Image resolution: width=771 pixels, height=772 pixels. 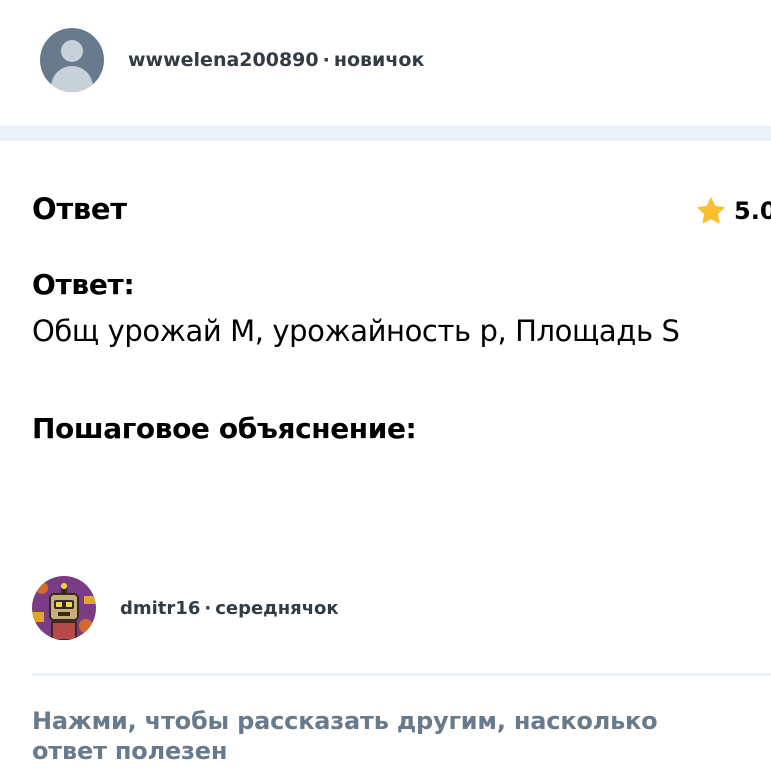 I want to click on avatar-head-shape, so click(x=72, y=51).